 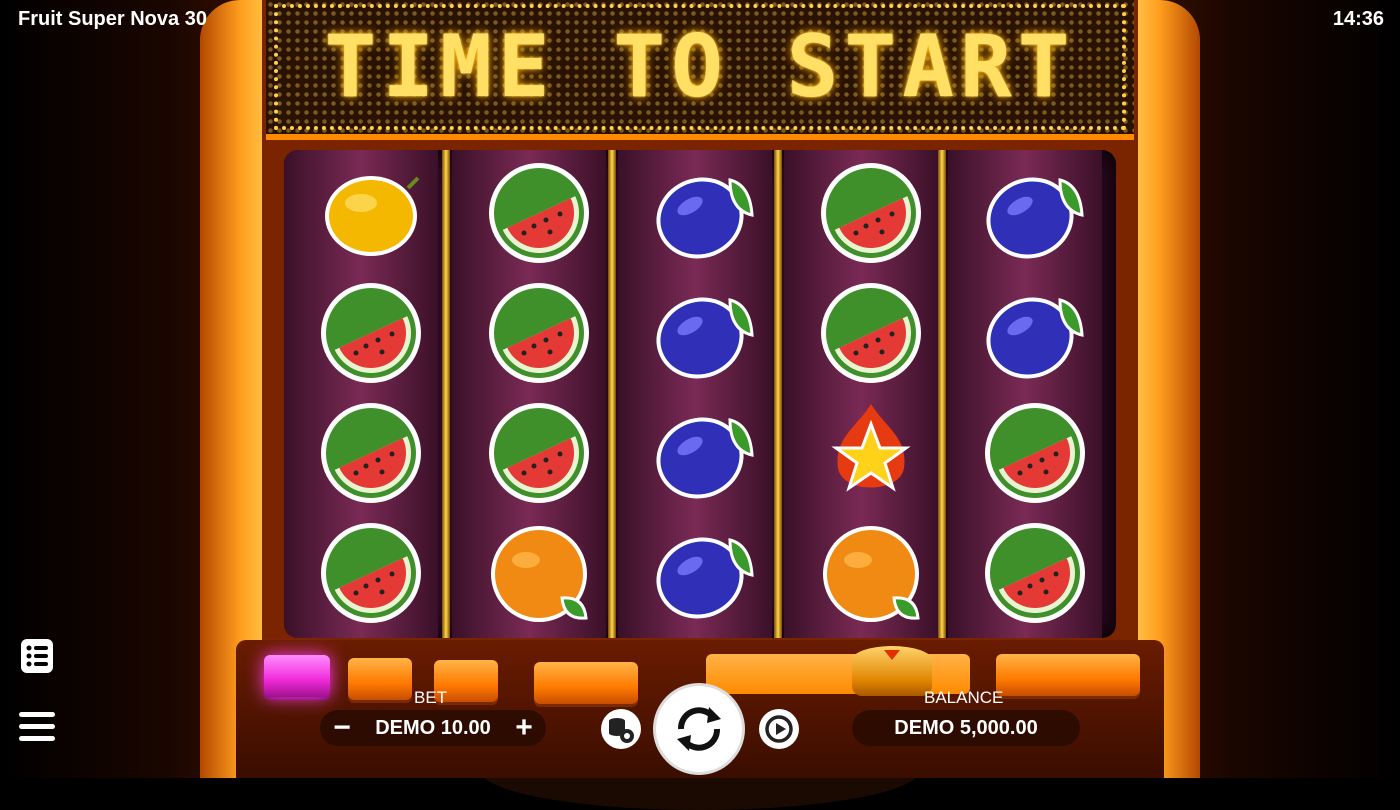 I want to click on bet-increase-button: +, so click(x=524, y=728).